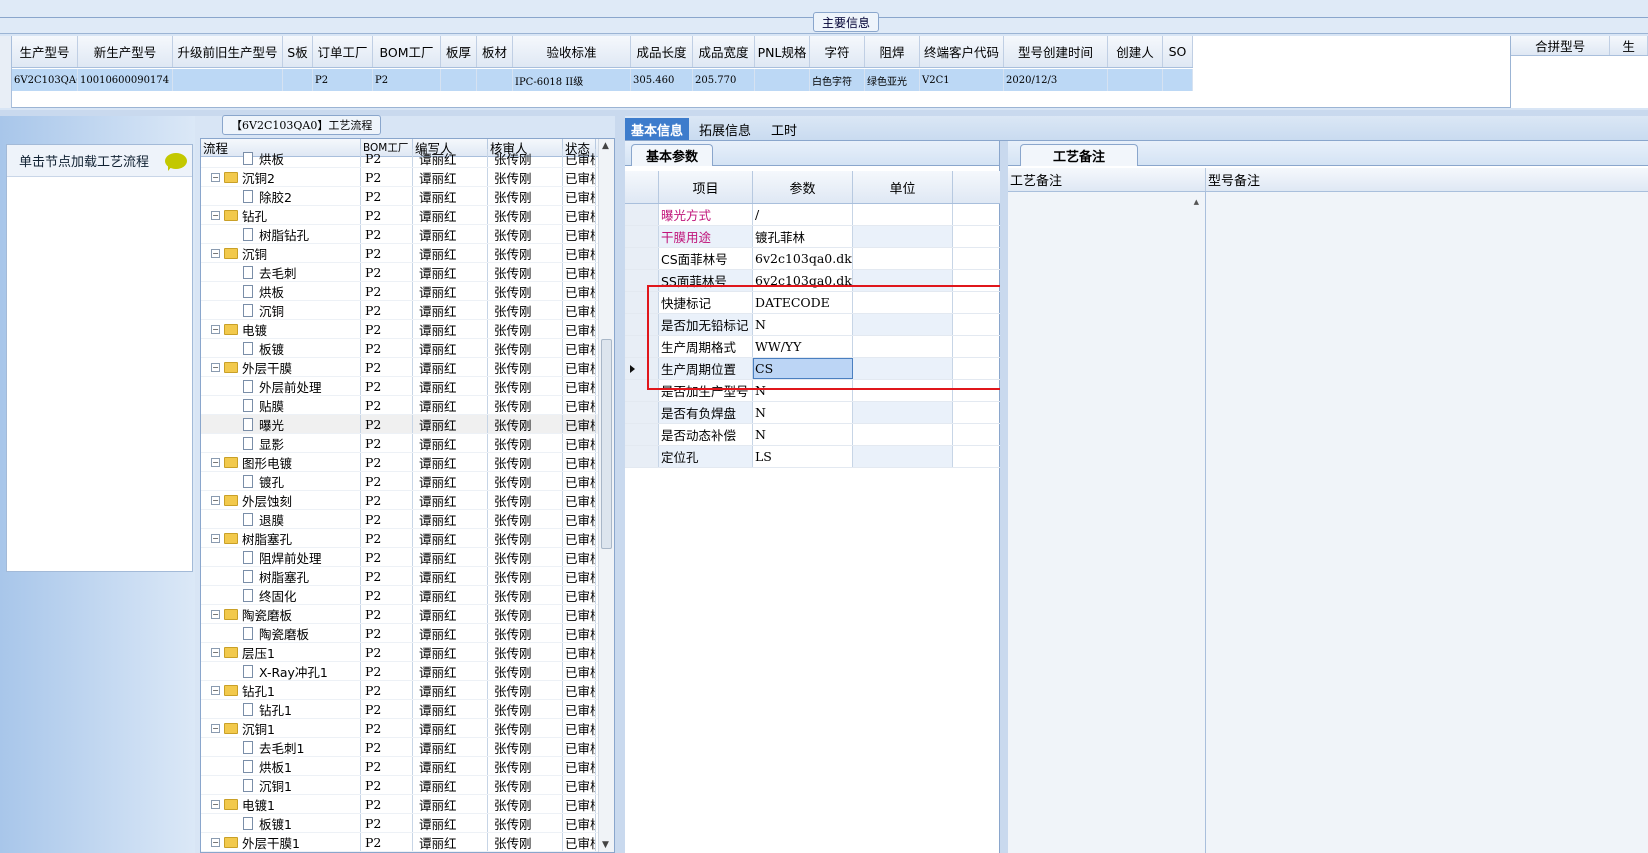 This screenshot has width=1648, height=853. I want to click on tree-row: 贴膜 P2谭丽红张传刚已审核, so click(407, 405).